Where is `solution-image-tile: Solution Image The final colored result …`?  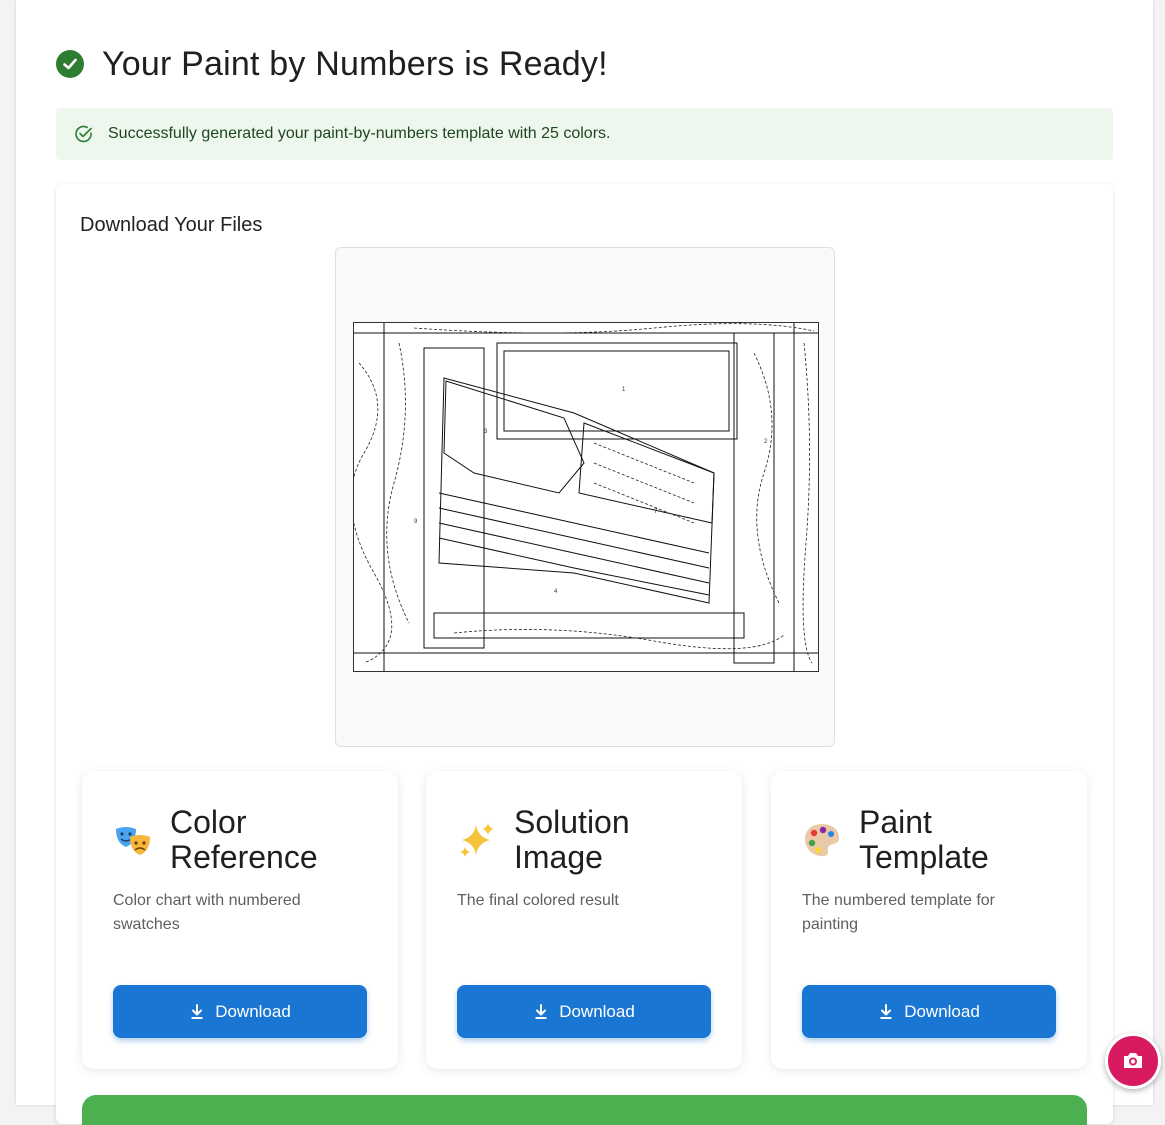 solution-image-tile: Solution Image The final colored result … is located at coordinates (584, 920).